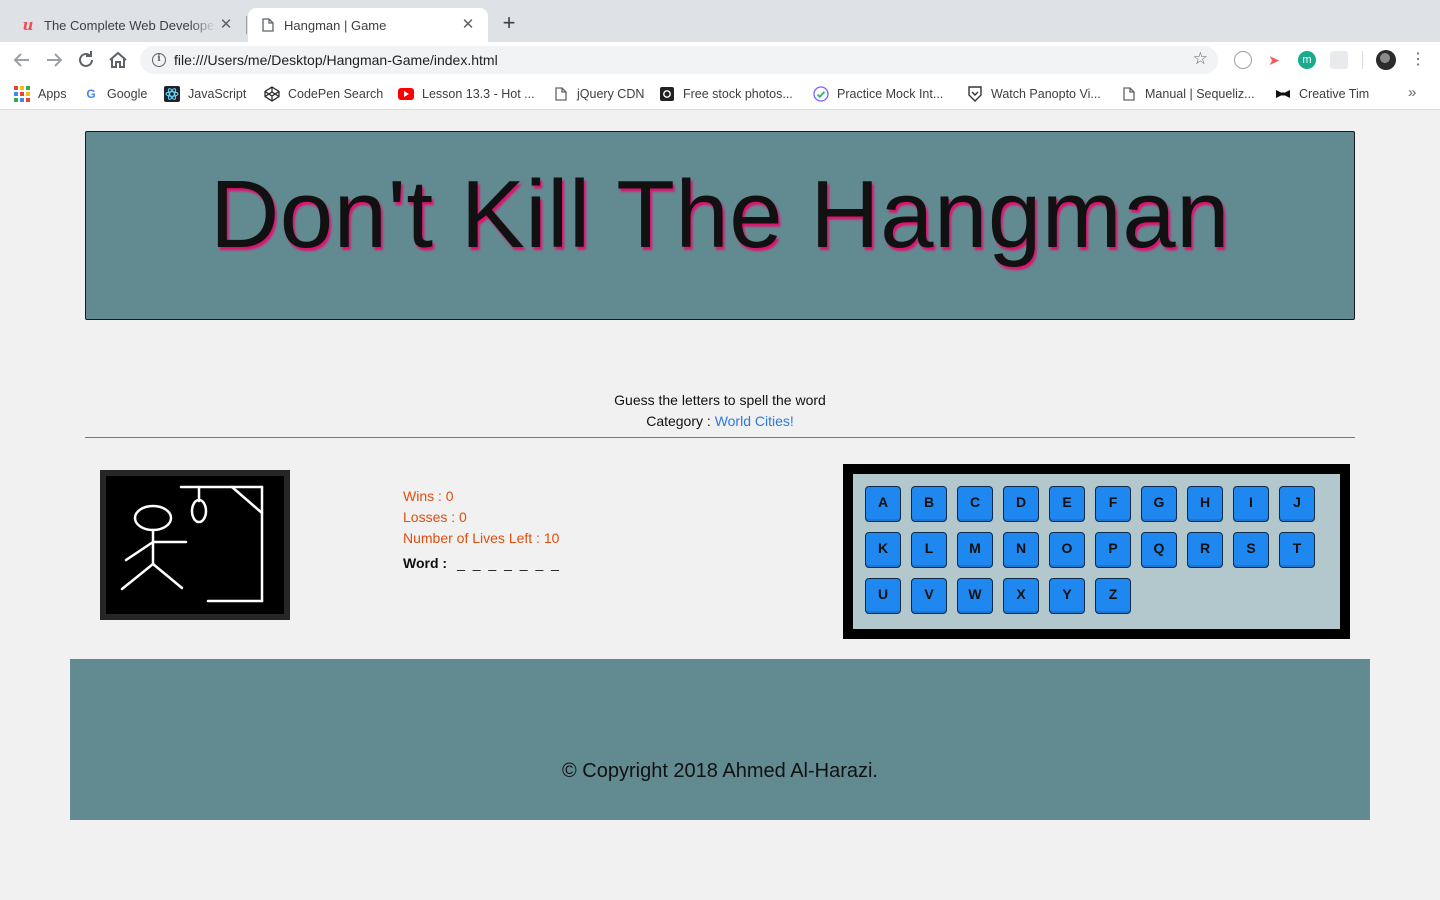  I want to click on word-display: Word : _ _ _ _ _ _ _, so click(482, 563).